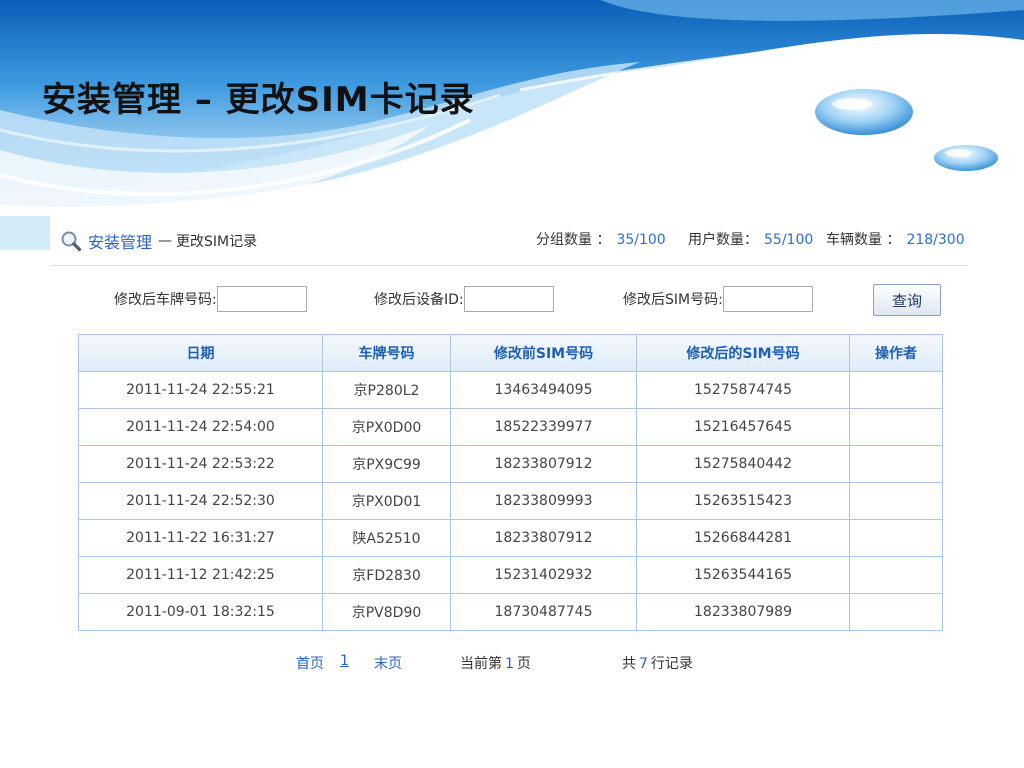 The image size is (1024, 768). I want to click on cell-new-sim: 15263544165, so click(743, 575).